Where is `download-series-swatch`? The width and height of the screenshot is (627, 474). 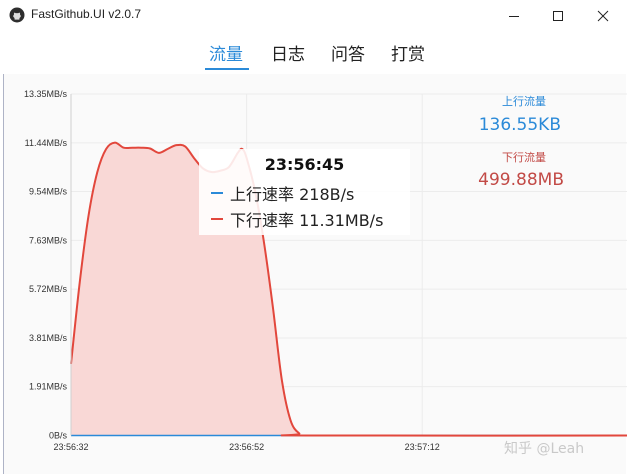 download-series-swatch is located at coordinates (217, 219).